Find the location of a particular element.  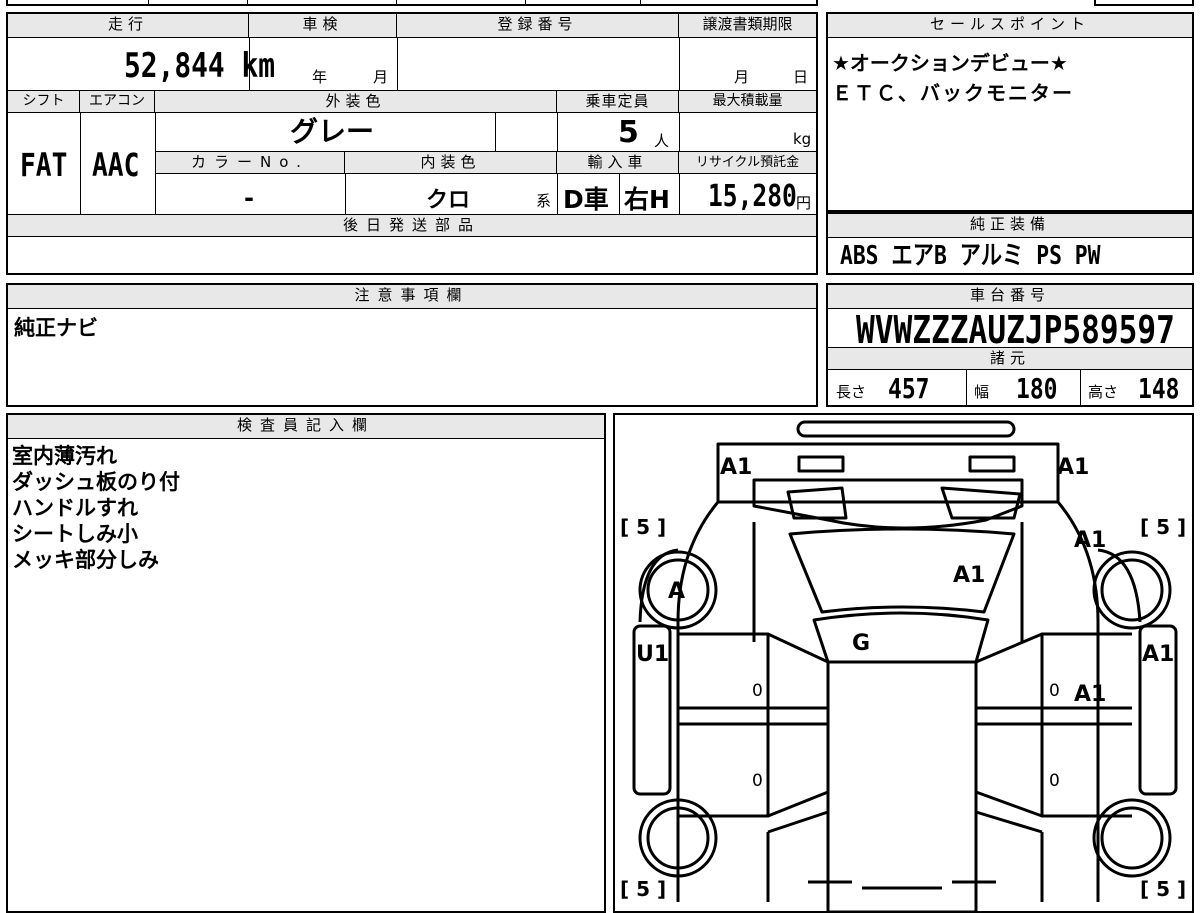

damage-mark-right-outer: A1 is located at coordinates (1158, 654).